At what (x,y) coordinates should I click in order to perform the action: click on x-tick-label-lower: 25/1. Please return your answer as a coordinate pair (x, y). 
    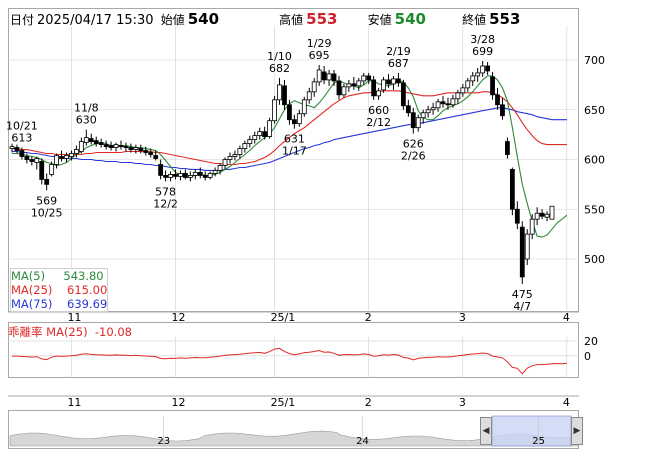
    Looking at the image, I should click on (283, 402).